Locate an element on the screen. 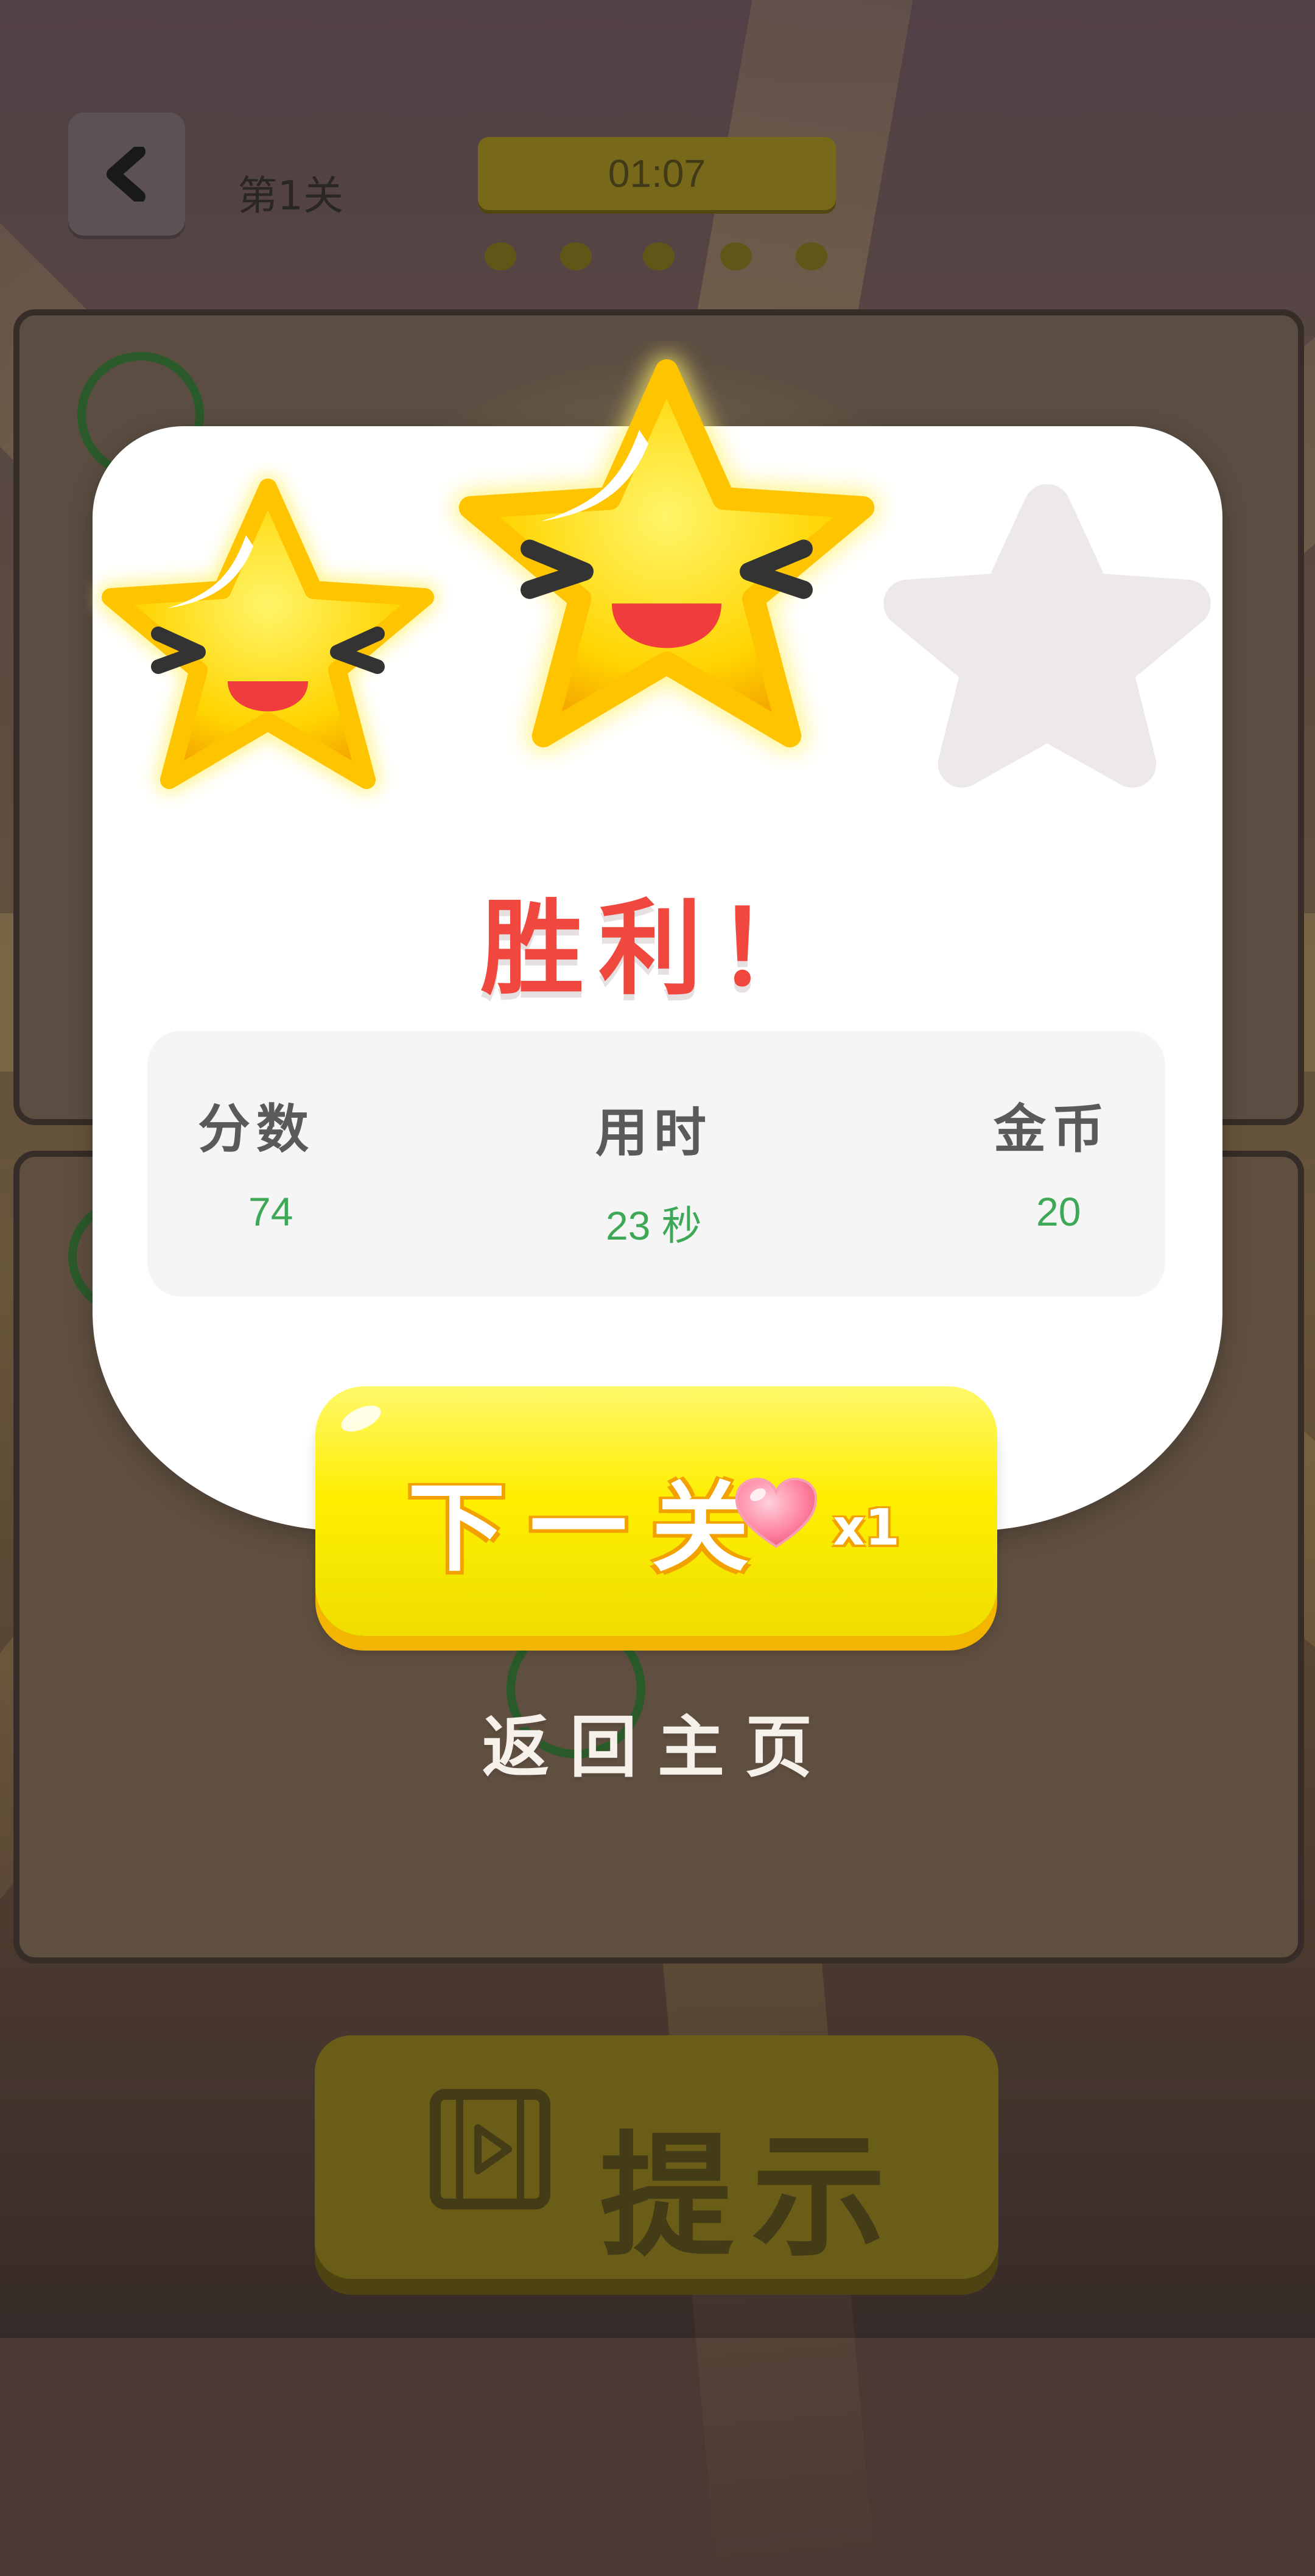  heart-cost: x1 is located at coordinates (866, 1528).